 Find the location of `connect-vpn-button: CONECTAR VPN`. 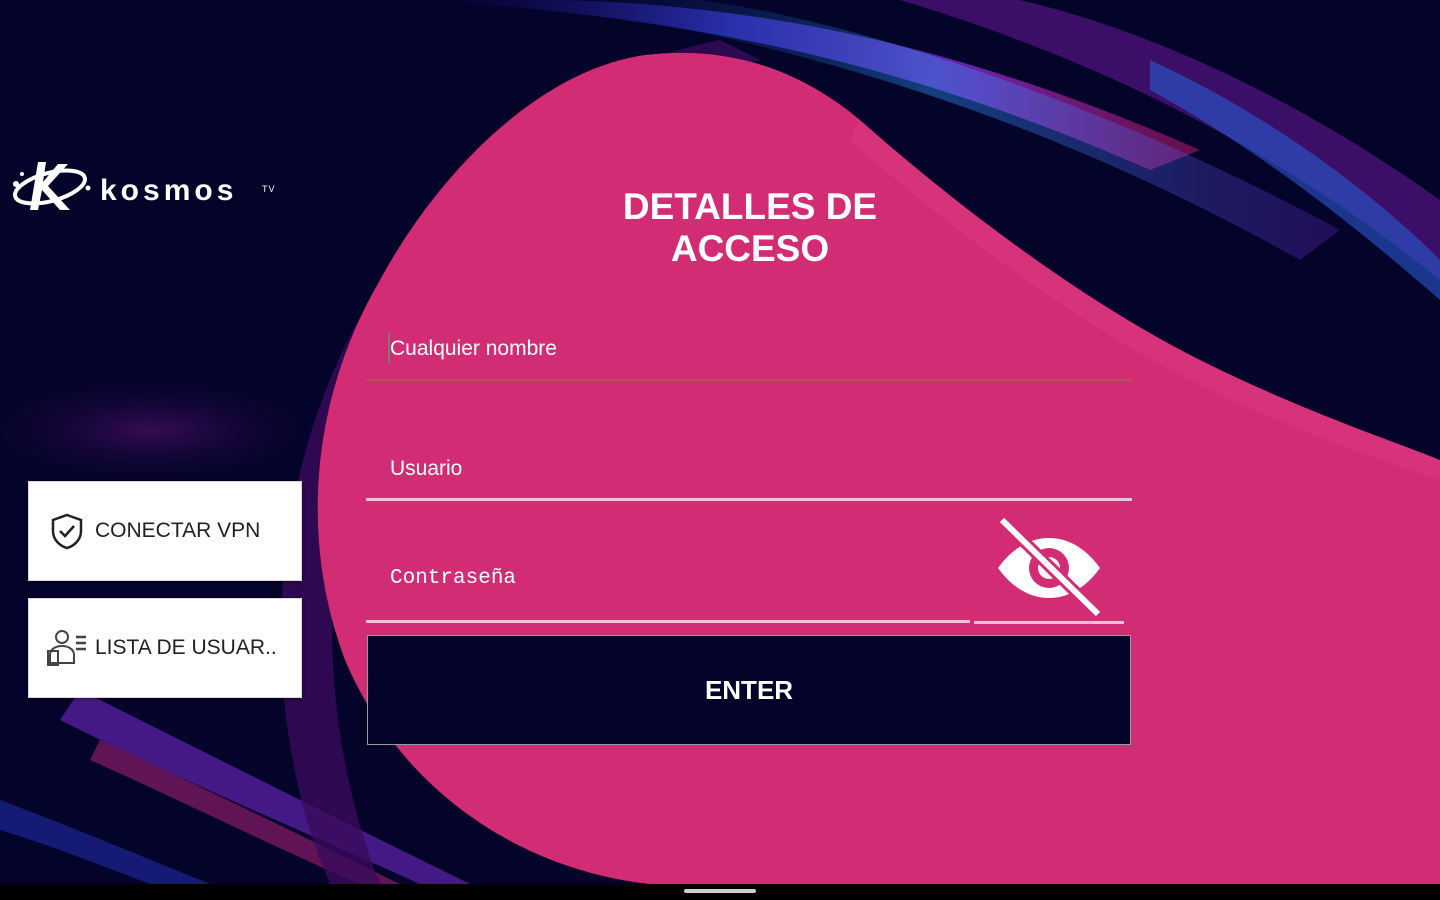

connect-vpn-button: CONECTAR VPN is located at coordinates (165, 531).